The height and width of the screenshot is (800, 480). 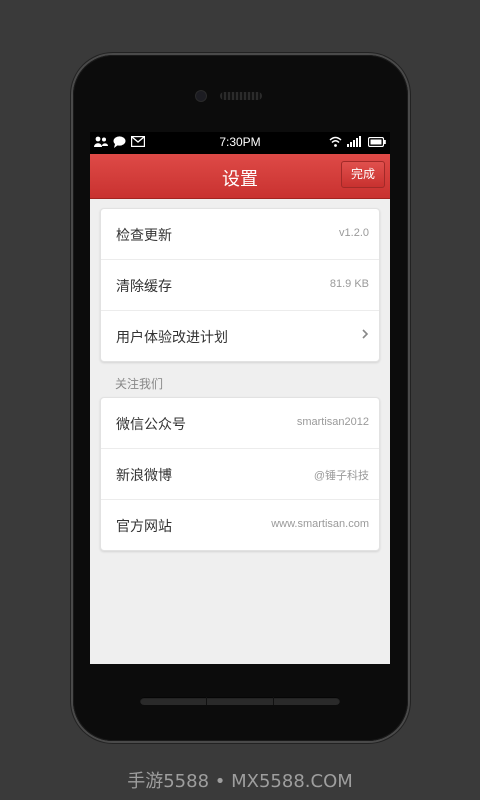 What do you see at coordinates (365, 336) in the screenshot?
I see `chevron-right-icon` at bounding box center [365, 336].